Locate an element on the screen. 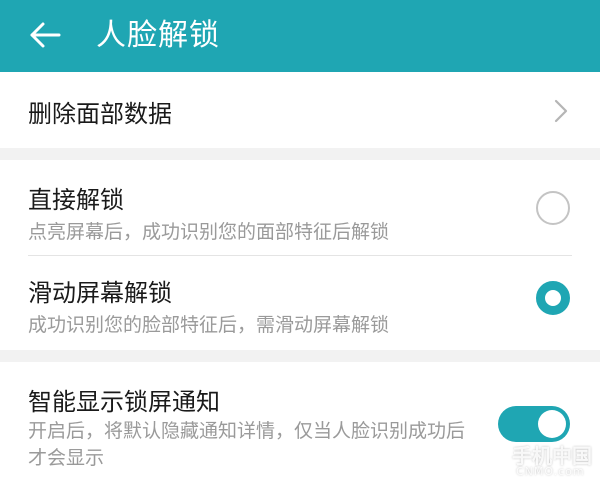  arrow-left-icon is located at coordinates (45, 35).